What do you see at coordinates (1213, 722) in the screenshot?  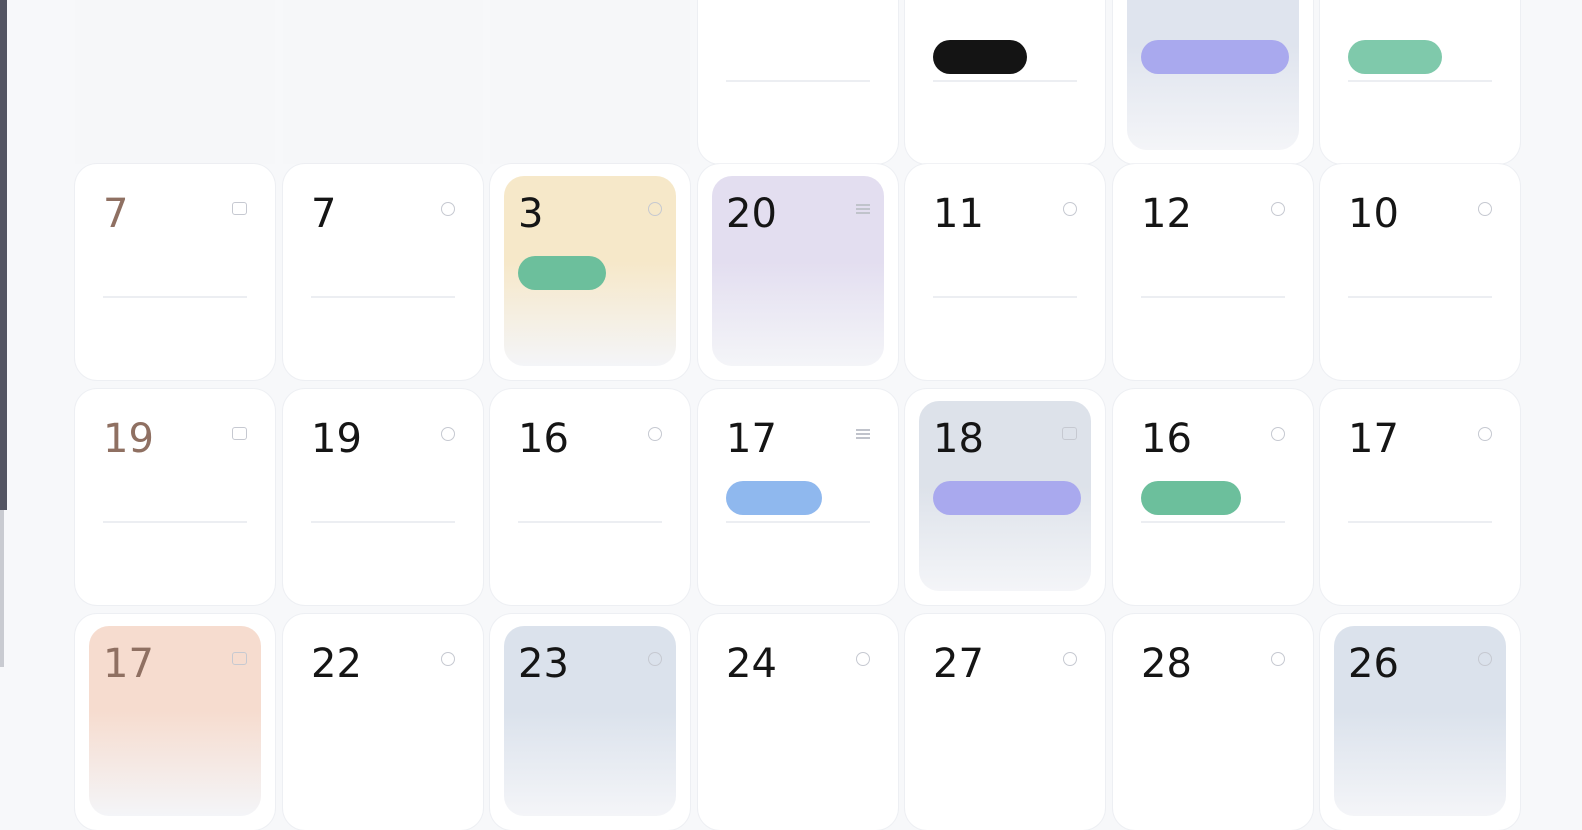 I see `calendar-day-cell: 28` at bounding box center [1213, 722].